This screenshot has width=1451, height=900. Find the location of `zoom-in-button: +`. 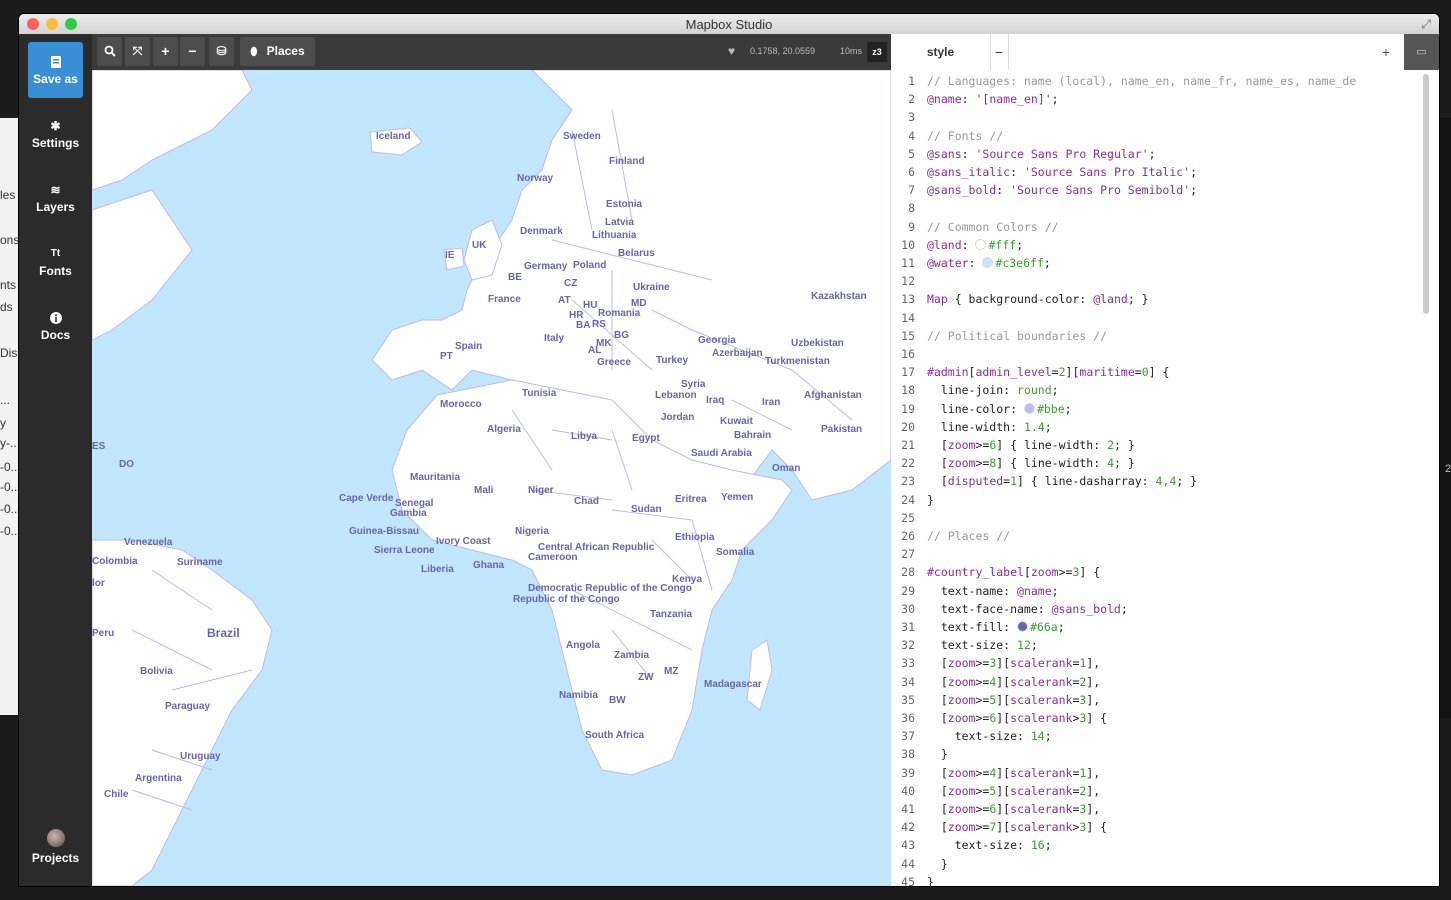

zoom-in-button: + is located at coordinates (165, 51).